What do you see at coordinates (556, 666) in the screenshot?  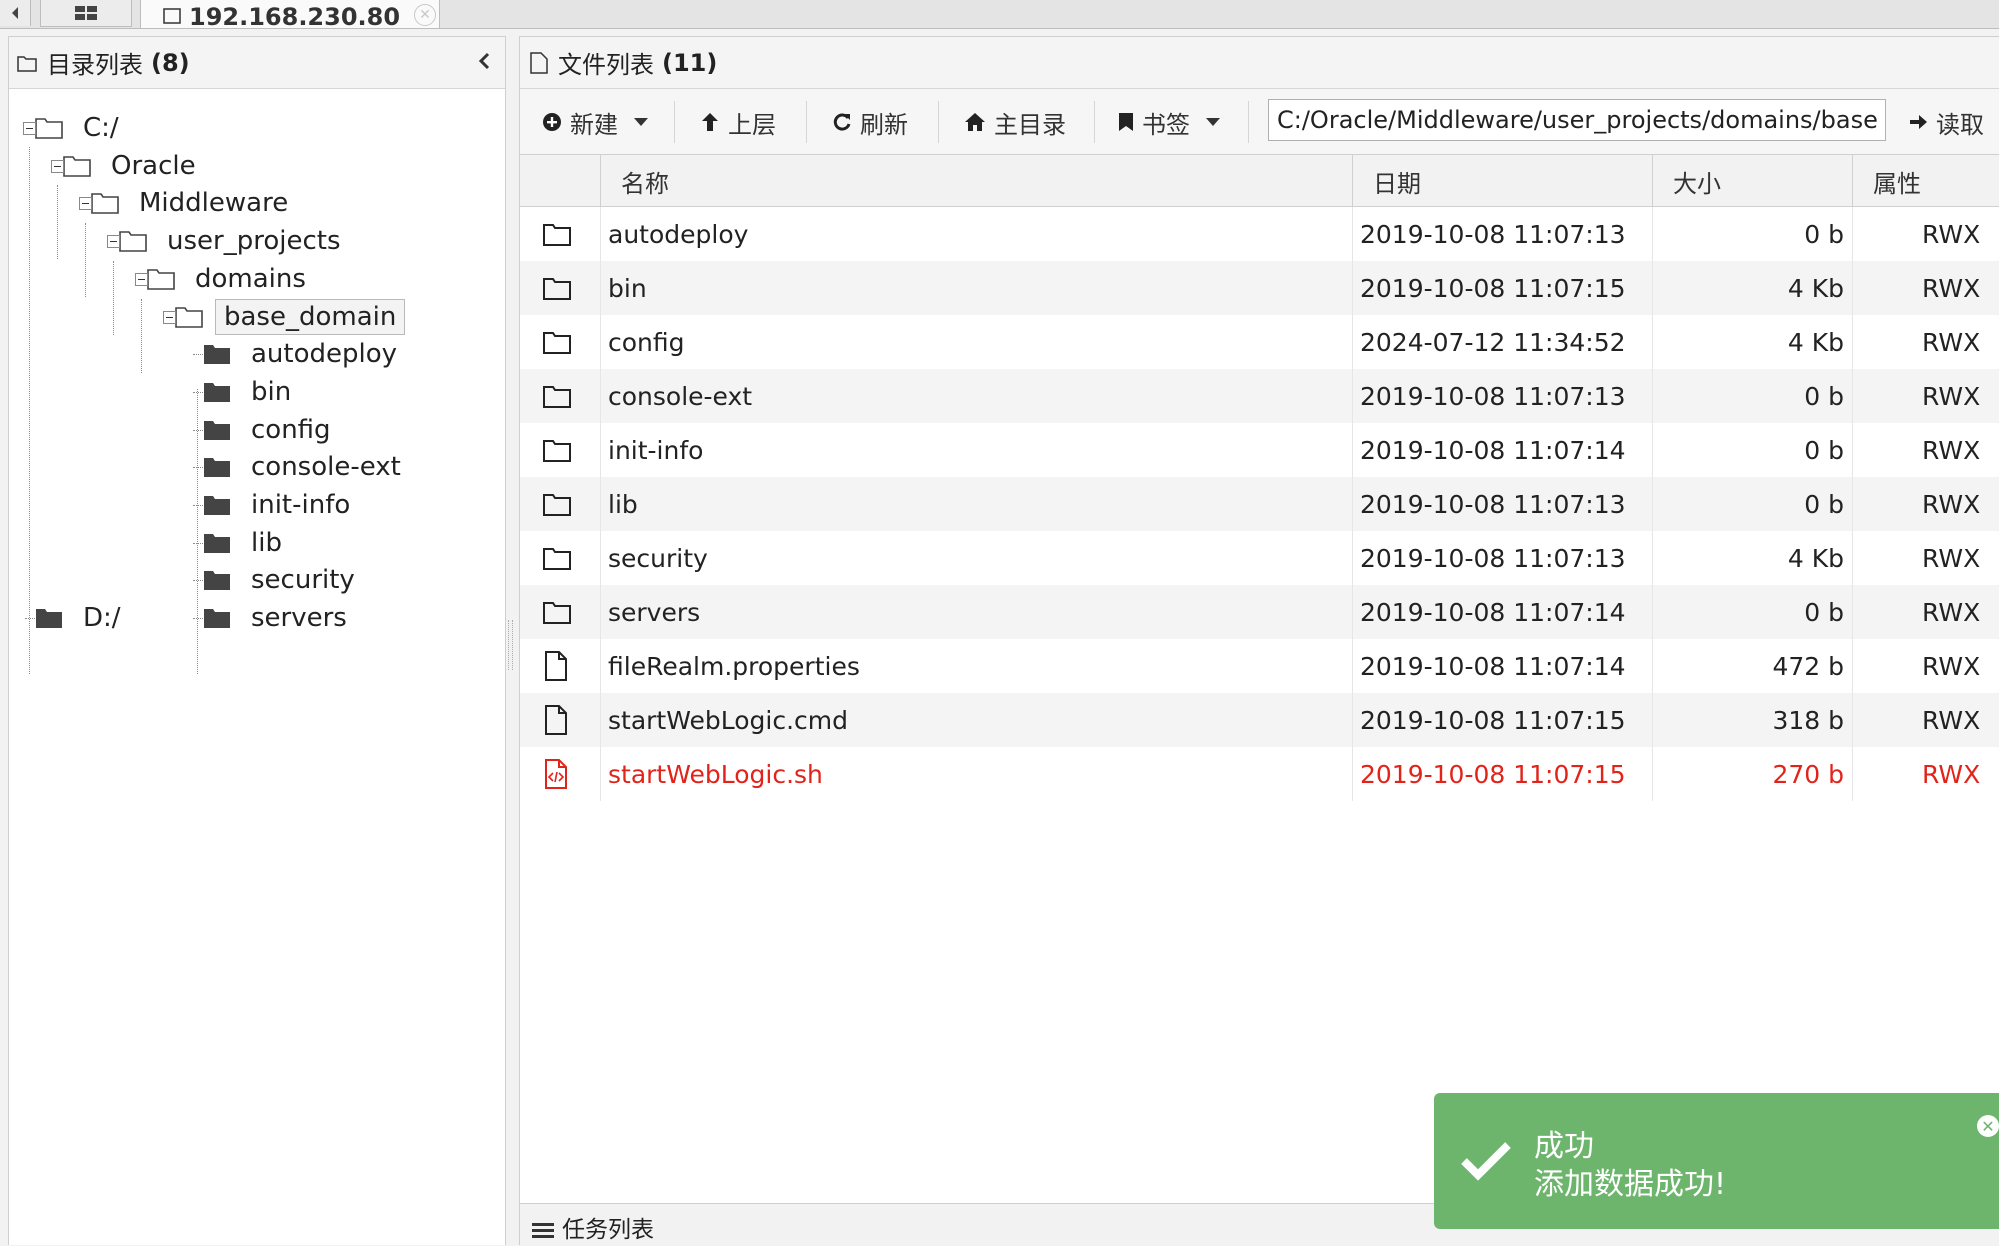 I see `file-icon` at bounding box center [556, 666].